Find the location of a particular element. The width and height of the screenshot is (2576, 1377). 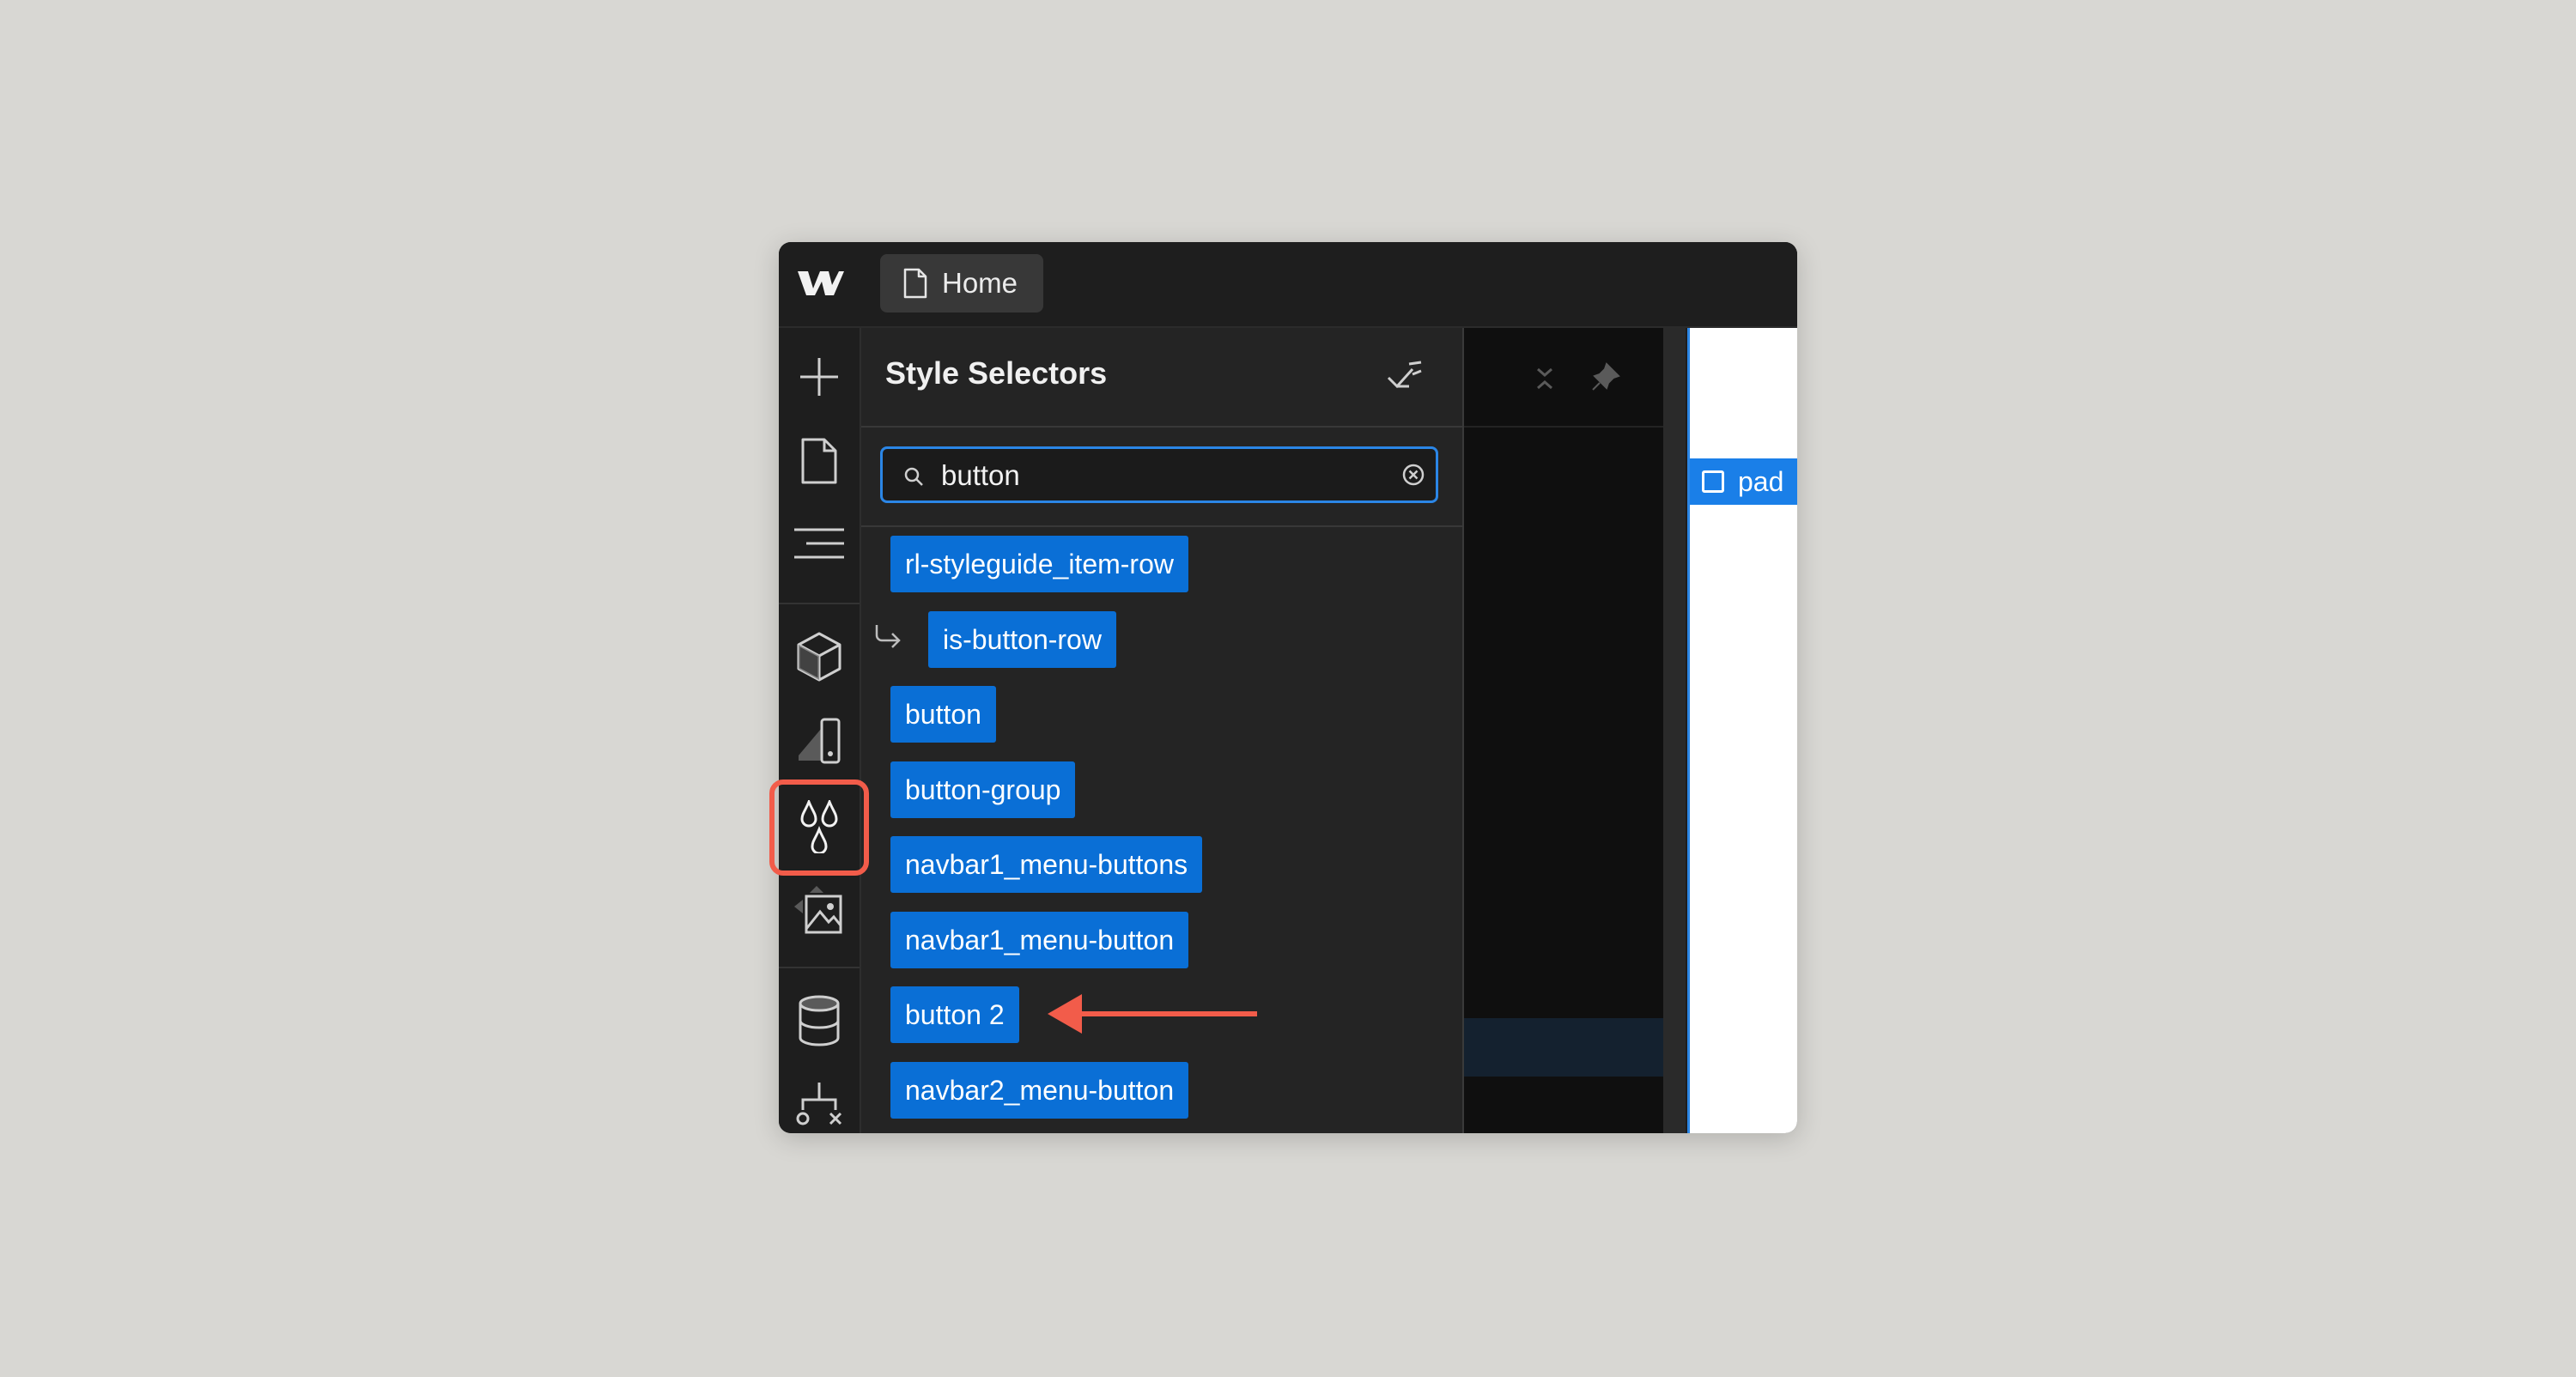

clean-up-styles-icon is located at coordinates (1405, 376).